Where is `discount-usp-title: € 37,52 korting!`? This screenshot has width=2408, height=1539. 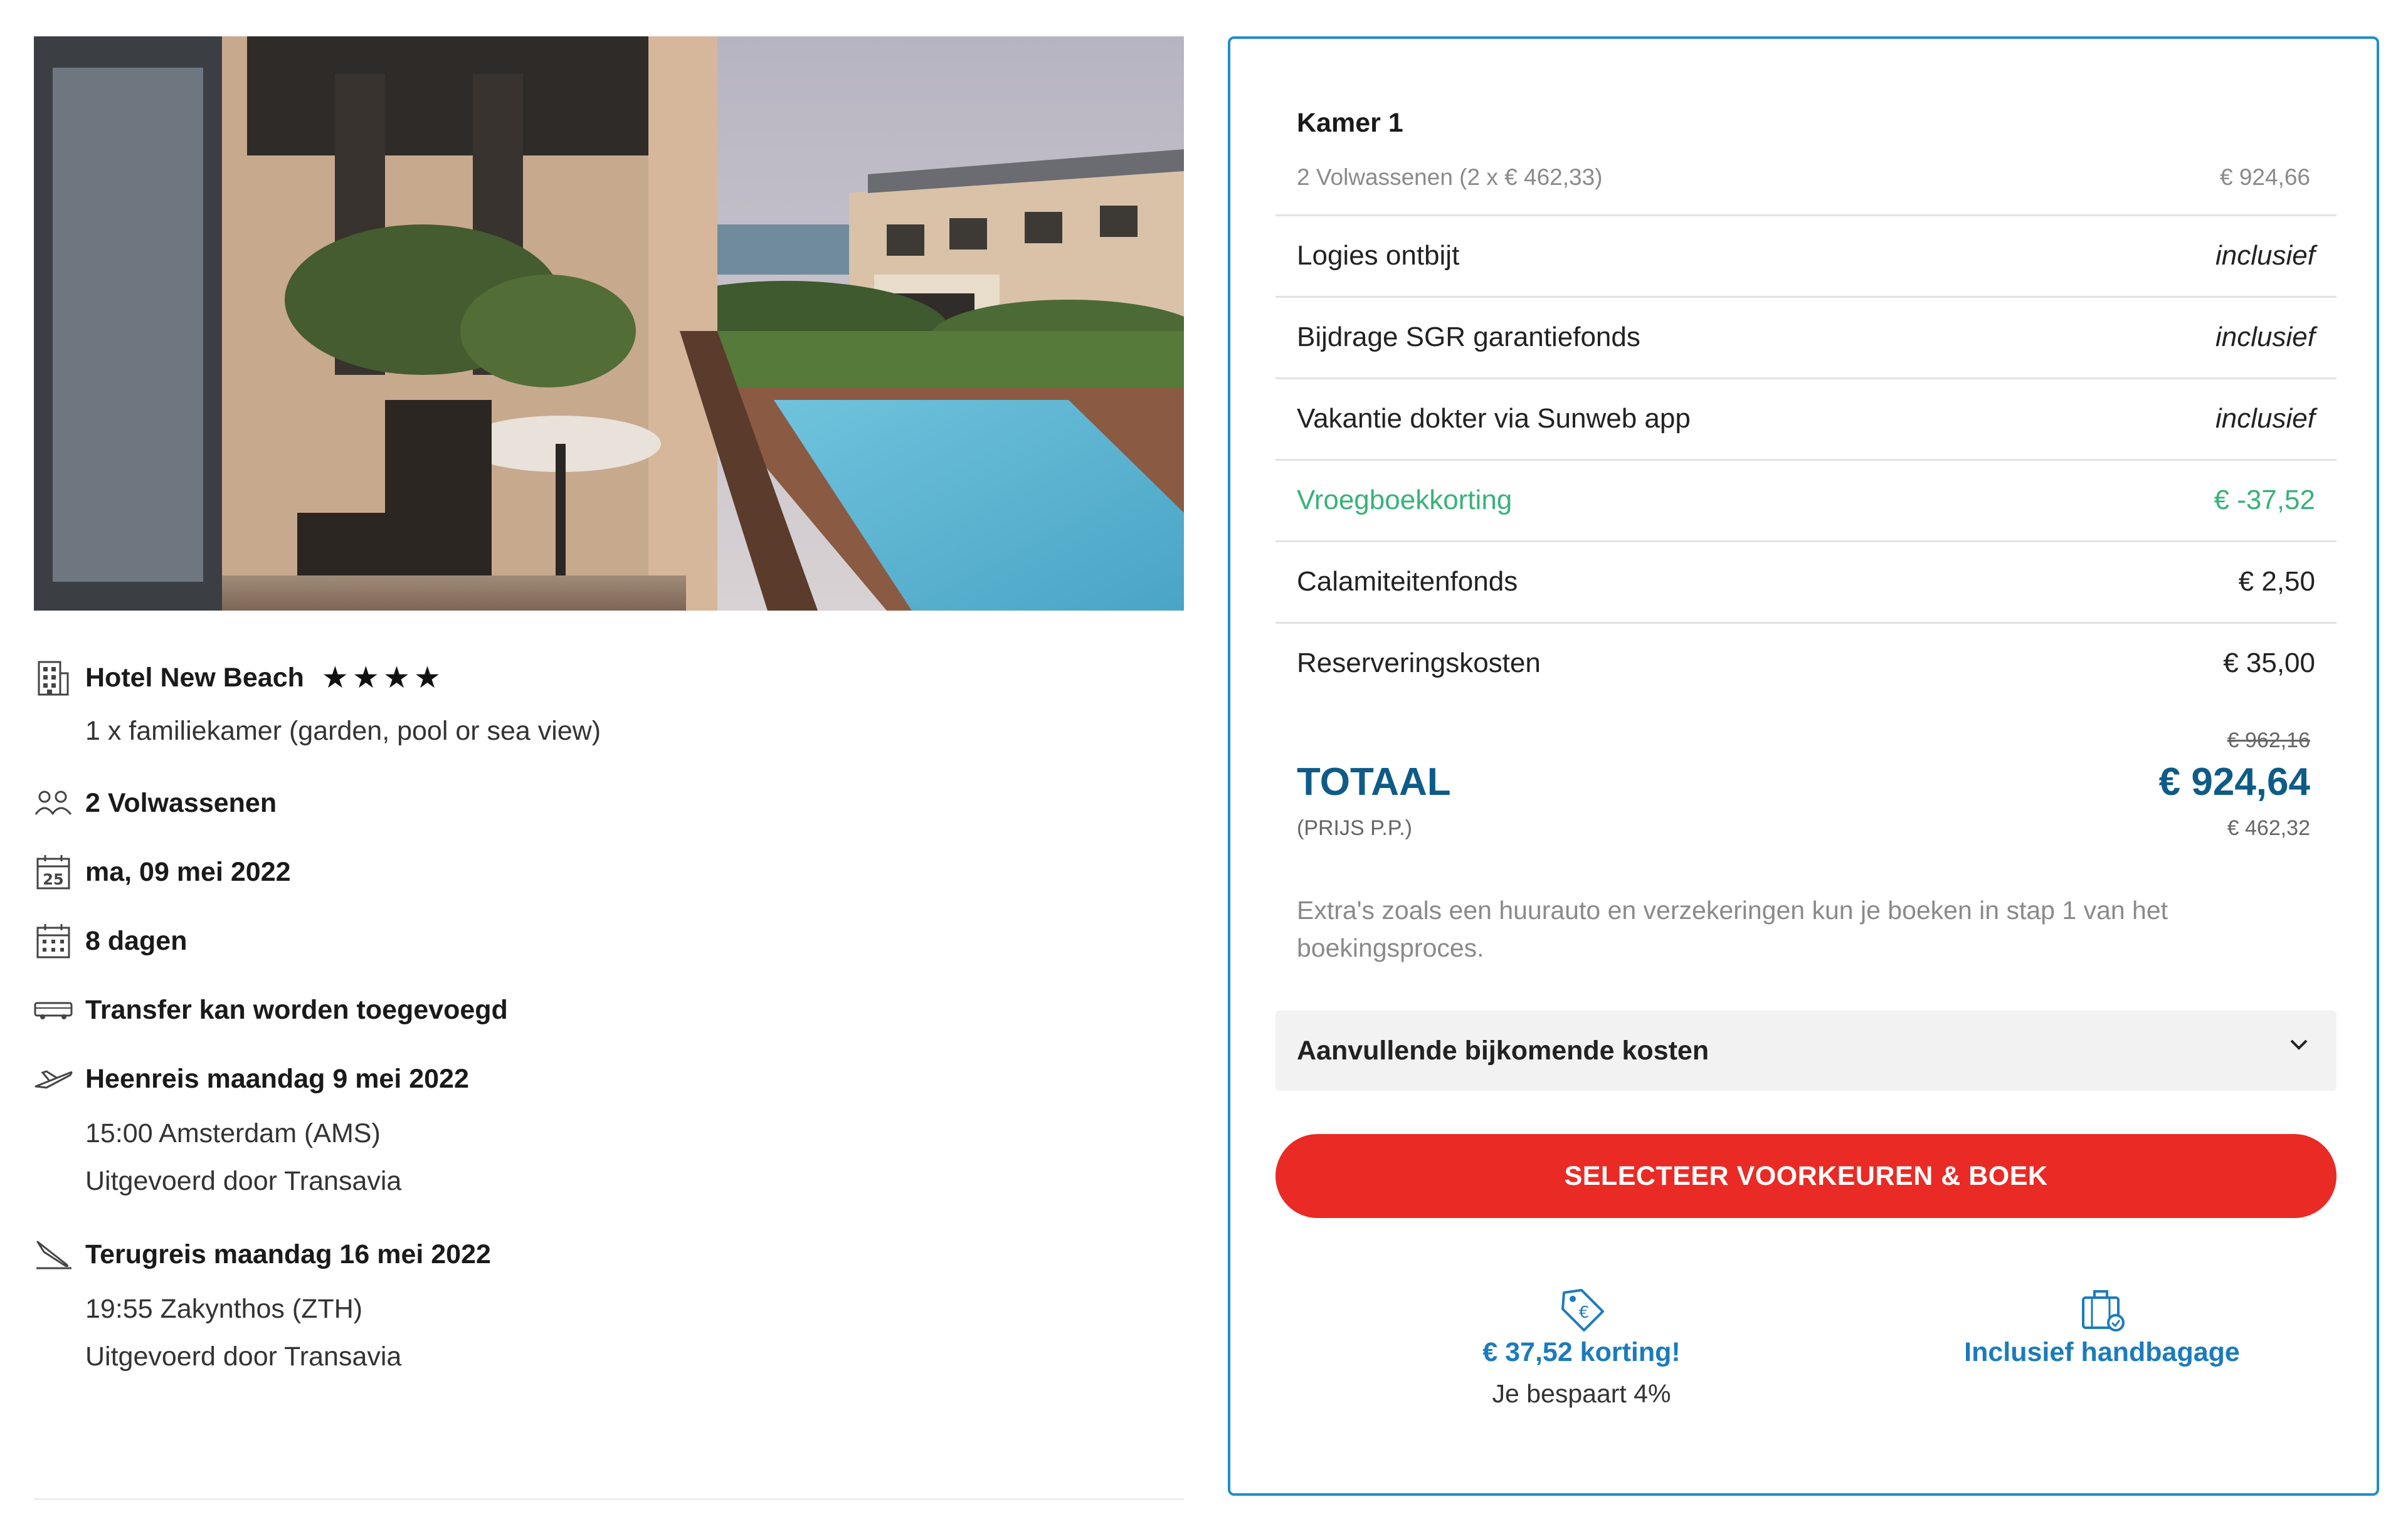
discount-usp-title: € 37,52 korting! is located at coordinates (1581, 1352).